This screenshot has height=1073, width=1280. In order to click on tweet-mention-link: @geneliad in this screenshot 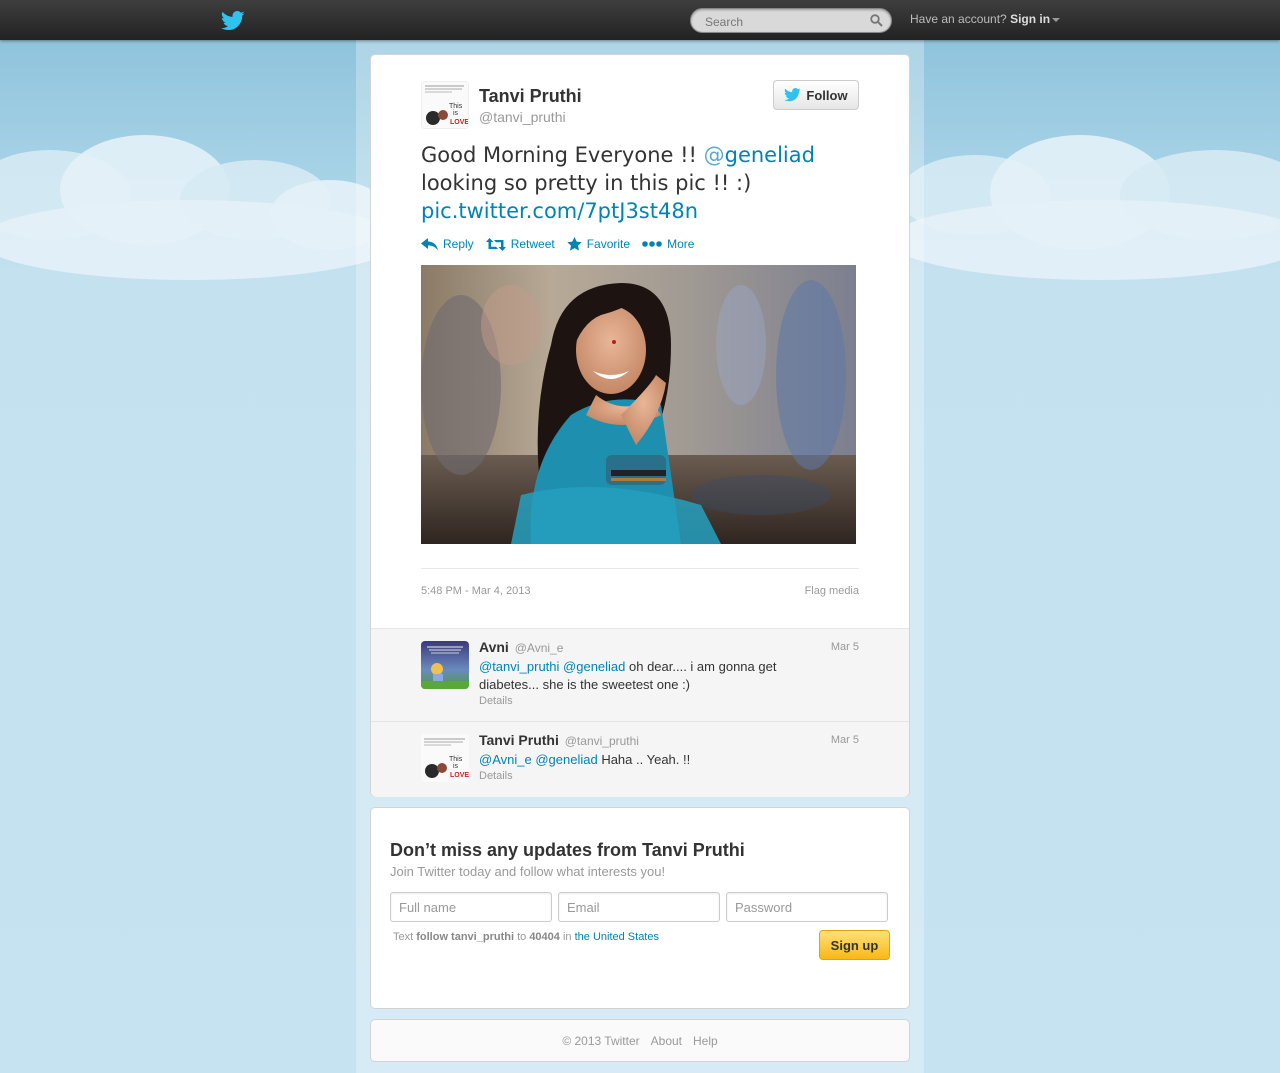, I will do `click(759, 155)`.